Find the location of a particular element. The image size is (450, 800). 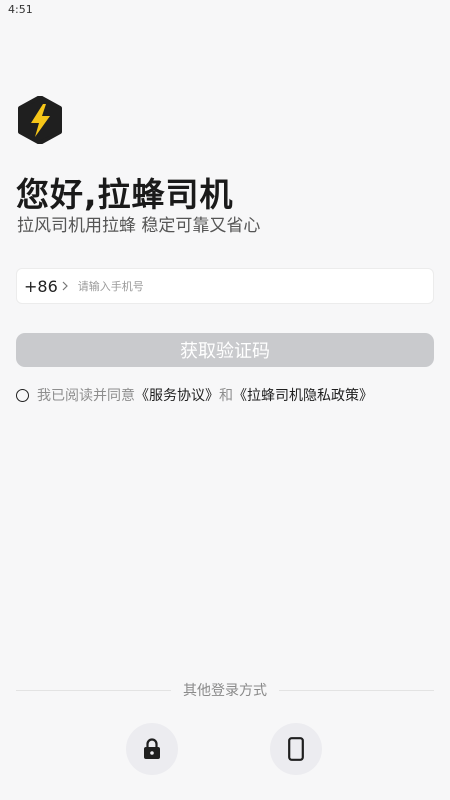

page-subtitle: 拉风司机用拉蜂 稳定可靠又省心 is located at coordinates (139, 226).